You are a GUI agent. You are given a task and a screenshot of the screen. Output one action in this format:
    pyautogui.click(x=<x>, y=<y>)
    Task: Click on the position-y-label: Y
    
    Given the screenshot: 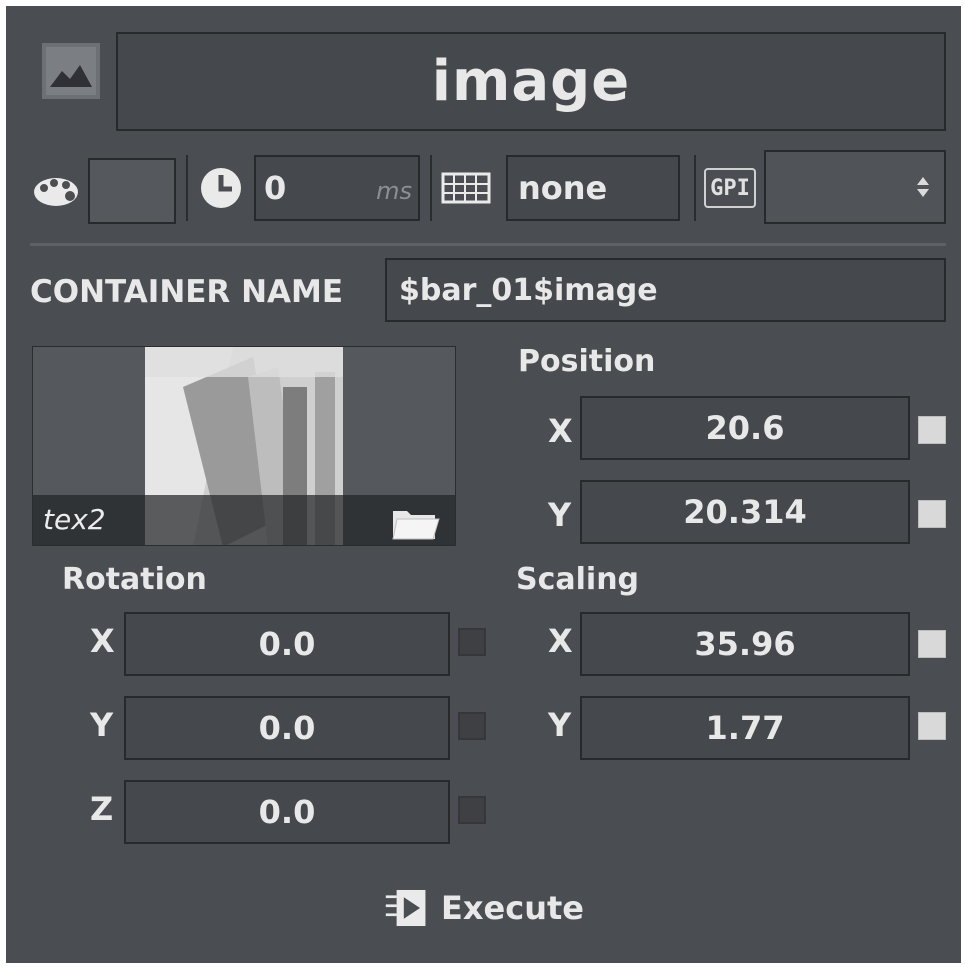 What is the action you would take?
    pyautogui.click(x=560, y=515)
    